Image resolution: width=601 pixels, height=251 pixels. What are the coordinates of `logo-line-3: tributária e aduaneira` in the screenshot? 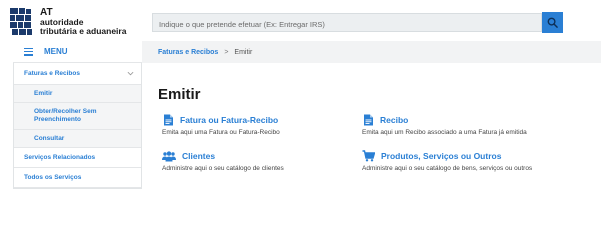 It's located at (83, 31).